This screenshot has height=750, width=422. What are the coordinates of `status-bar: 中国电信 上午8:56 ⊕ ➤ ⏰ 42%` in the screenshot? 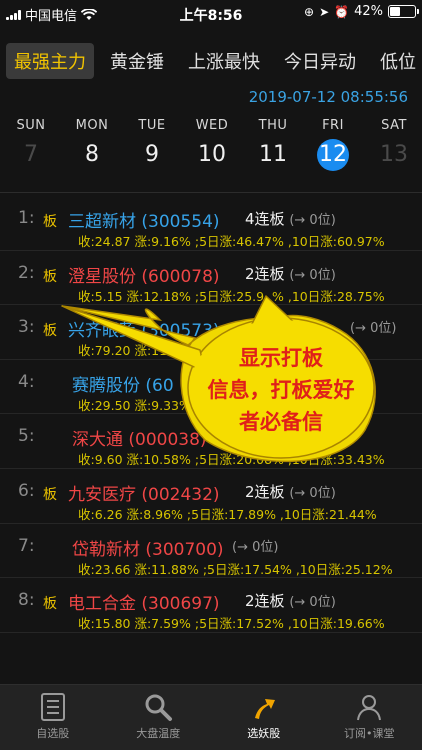 It's located at (211, 13).